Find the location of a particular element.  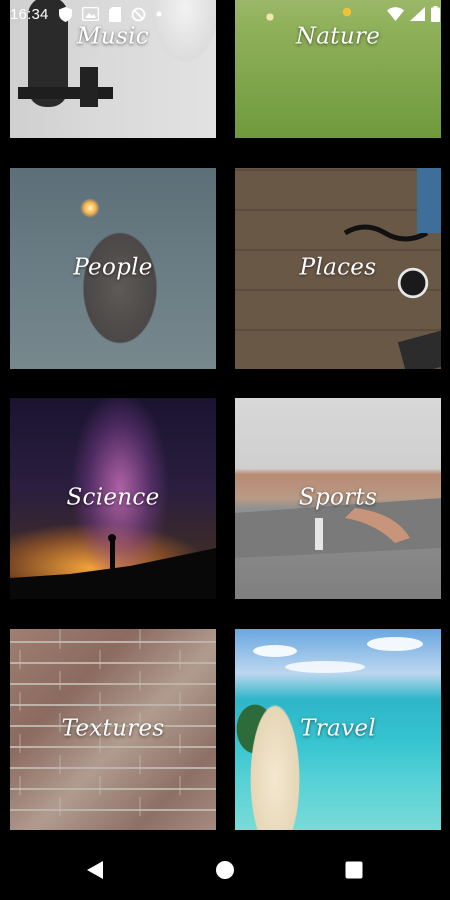

status-time: 16:34 is located at coordinates (29, 14).